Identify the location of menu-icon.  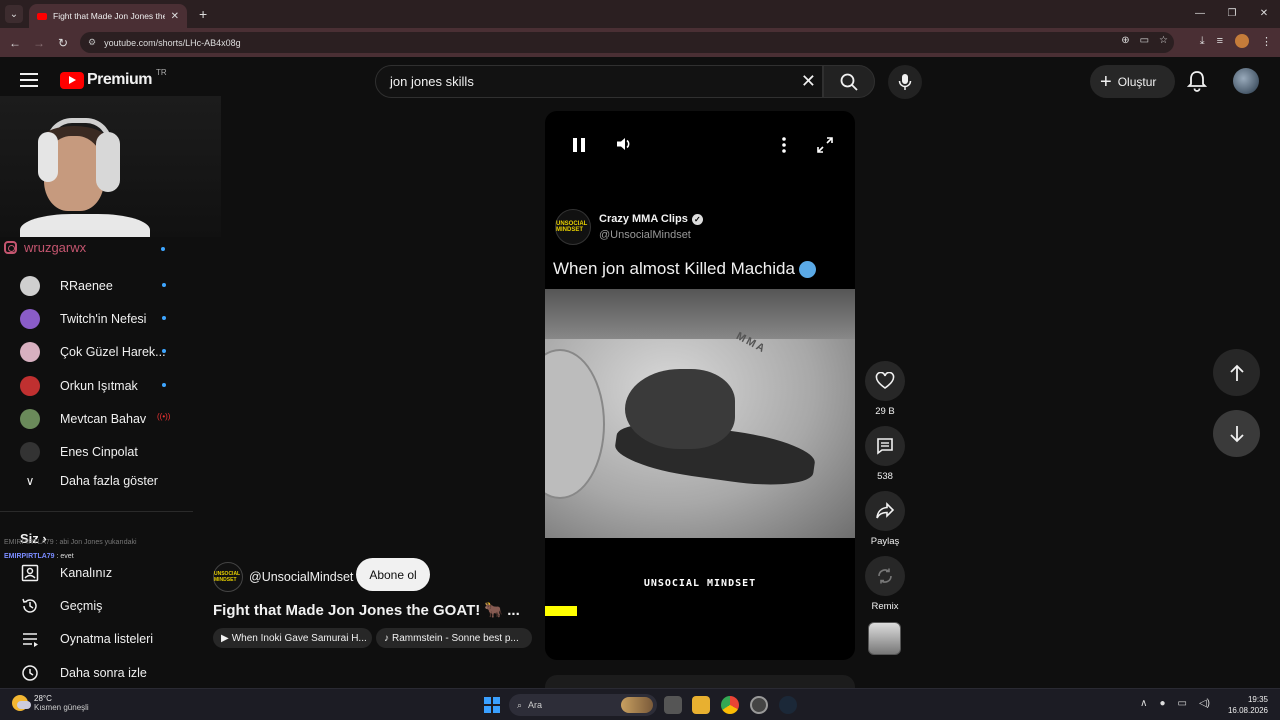
(29, 80).